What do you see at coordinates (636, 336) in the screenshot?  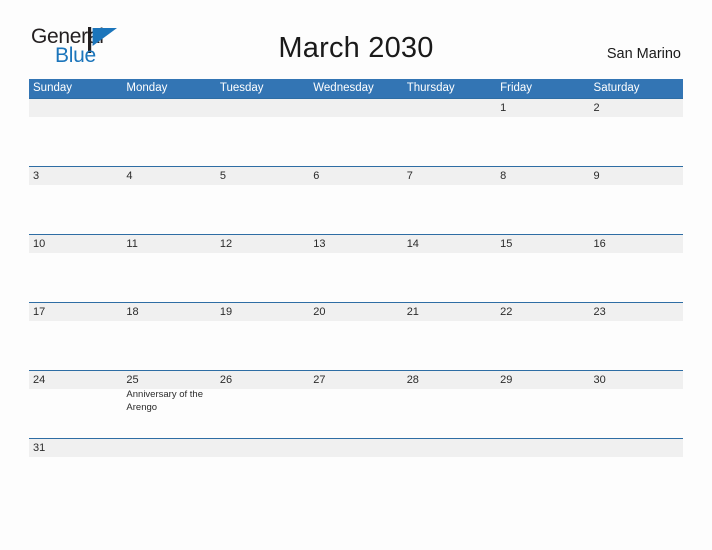 I see `day-cell: 23` at bounding box center [636, 336].